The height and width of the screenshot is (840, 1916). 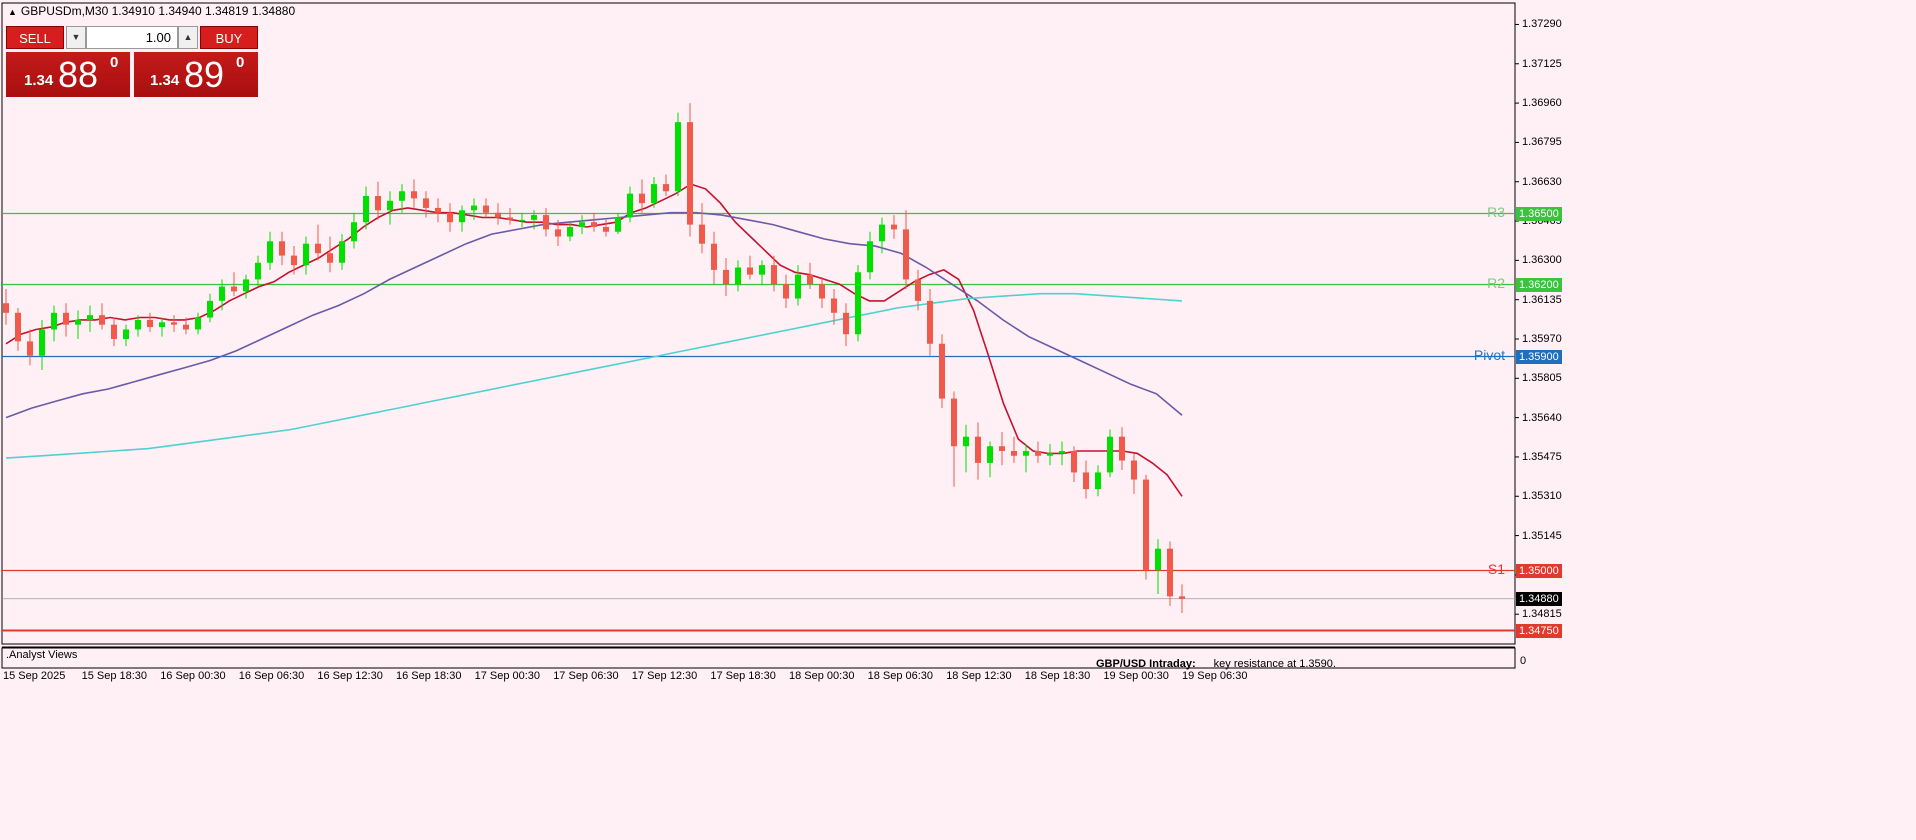 What do you see at coordinates (196, 74) in the screenshot?
I see `buy-quote: 1.34 89 0` at bounding box center [196, 74].